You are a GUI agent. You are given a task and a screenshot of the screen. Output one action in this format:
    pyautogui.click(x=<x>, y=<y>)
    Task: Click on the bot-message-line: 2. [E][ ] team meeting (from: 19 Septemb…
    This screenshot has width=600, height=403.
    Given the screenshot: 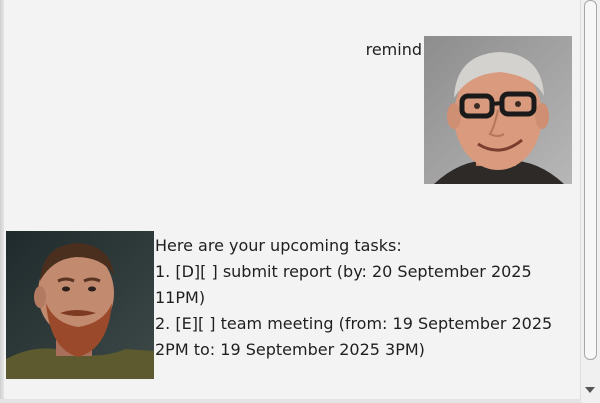 What is the action you would take?
    pyautogui.click(x=354, y=323)
    